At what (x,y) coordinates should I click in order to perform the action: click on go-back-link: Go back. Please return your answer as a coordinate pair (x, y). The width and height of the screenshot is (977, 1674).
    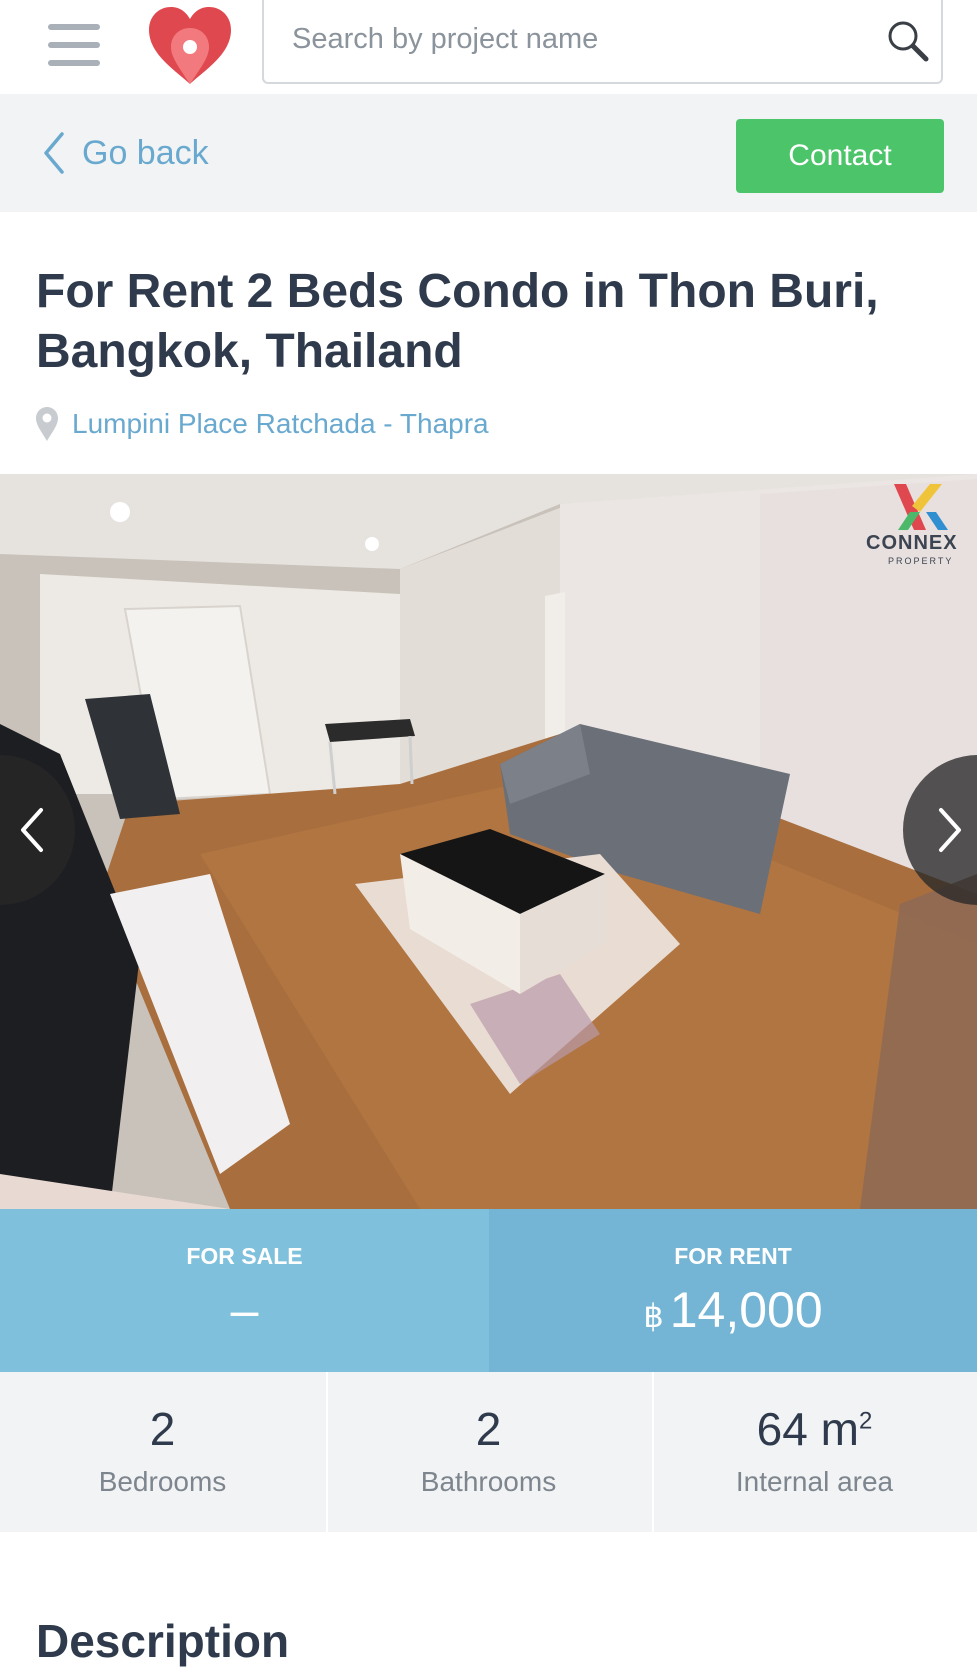
    Looking at the image, I should click on (124, 153).